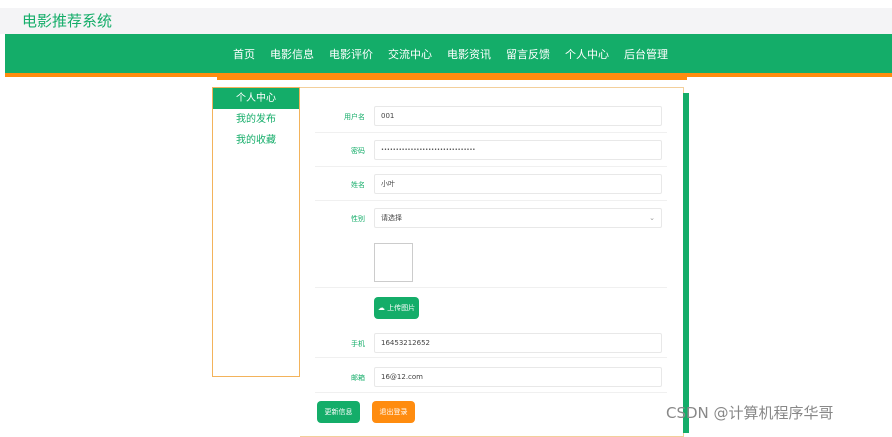 This screenshot has width=892, height=437. What do you see at coordinates (358, 185) in the screenshot?
I see `name-label: 姓名` at bounding box center [358, 185].